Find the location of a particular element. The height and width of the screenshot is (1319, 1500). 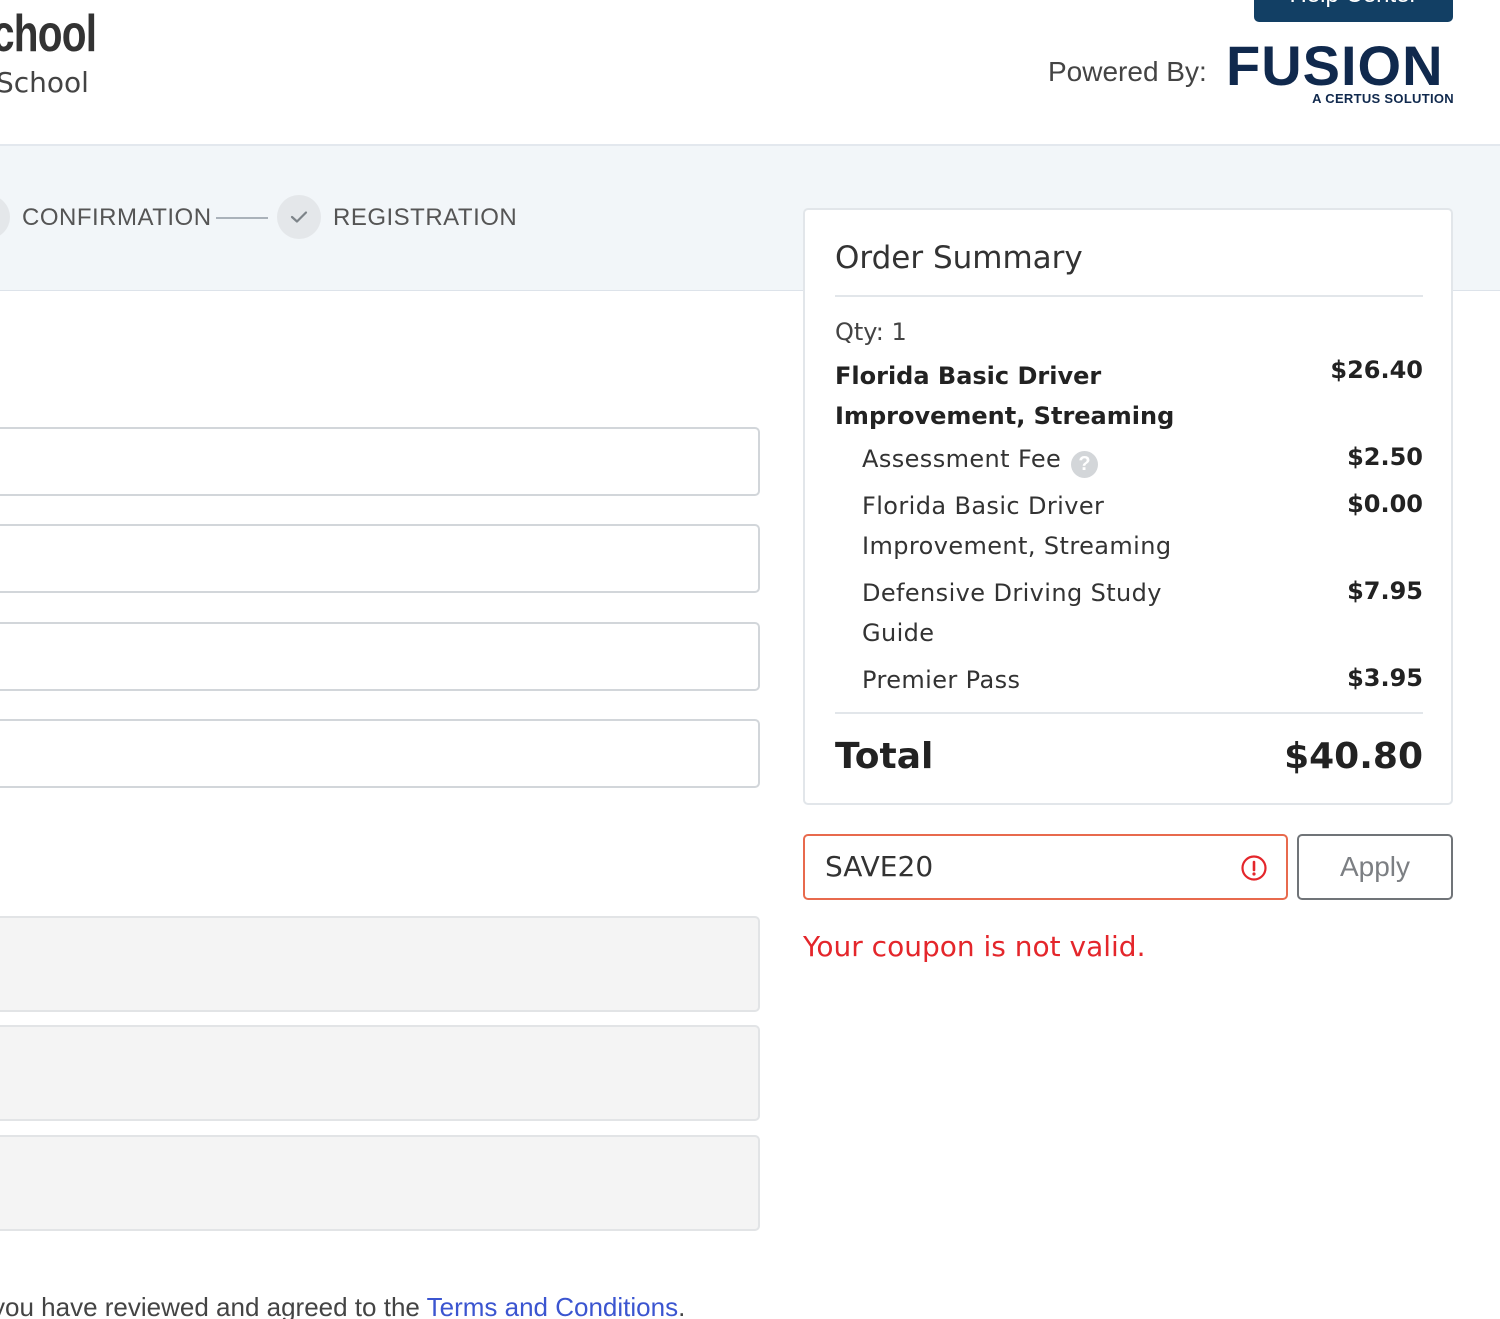

order-qty: Qty: 1 is located at coordinates (871, 332).